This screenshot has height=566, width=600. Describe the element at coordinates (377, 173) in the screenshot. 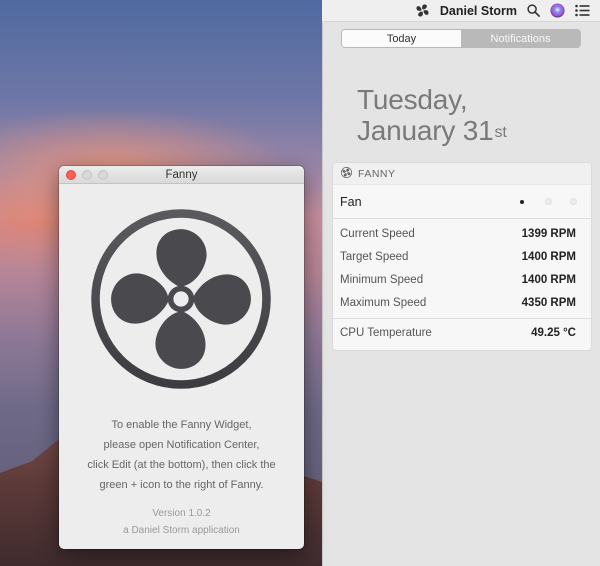

I see `widget-title: FANNY` at that location.